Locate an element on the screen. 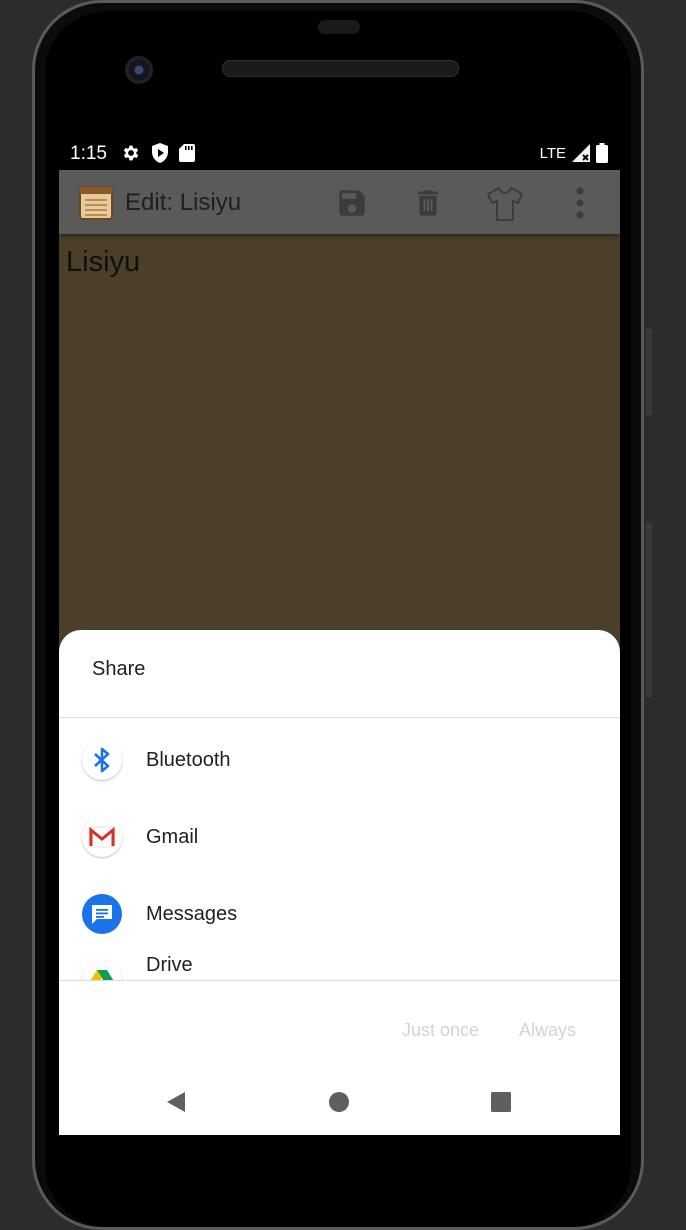 The image size is (686, 1230). drive-icon is located at coordinates (102, 970).